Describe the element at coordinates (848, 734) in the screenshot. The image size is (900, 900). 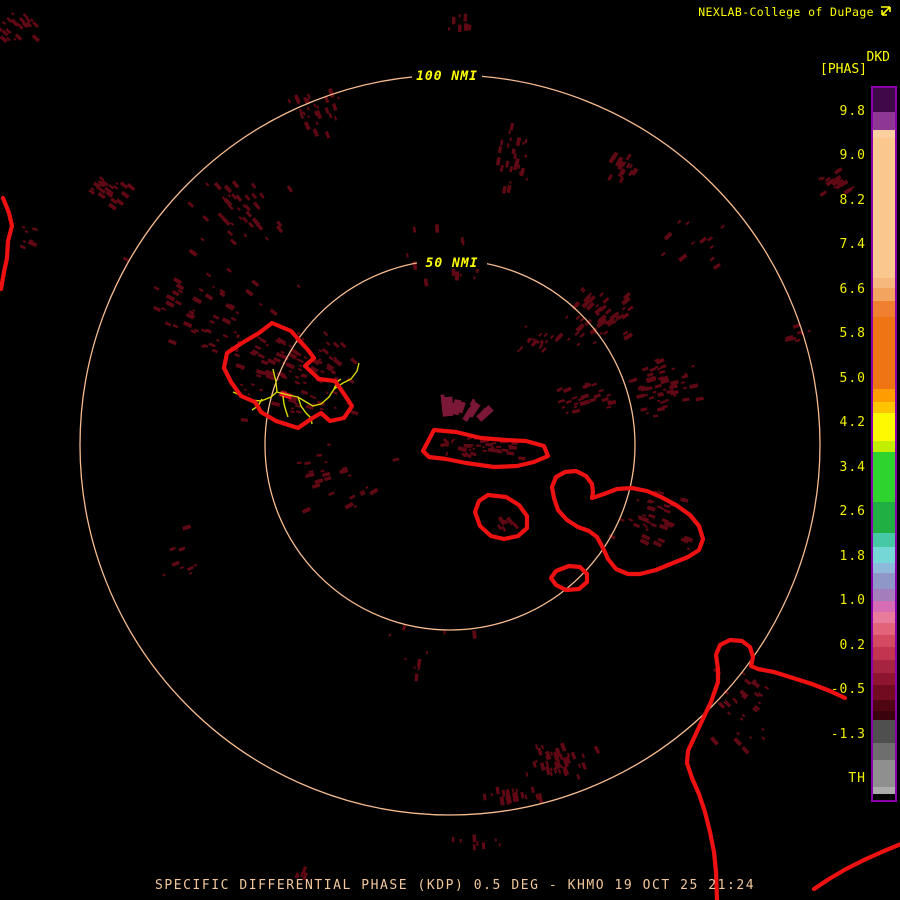
I see `color-scale-tick: -1.3` at that location.